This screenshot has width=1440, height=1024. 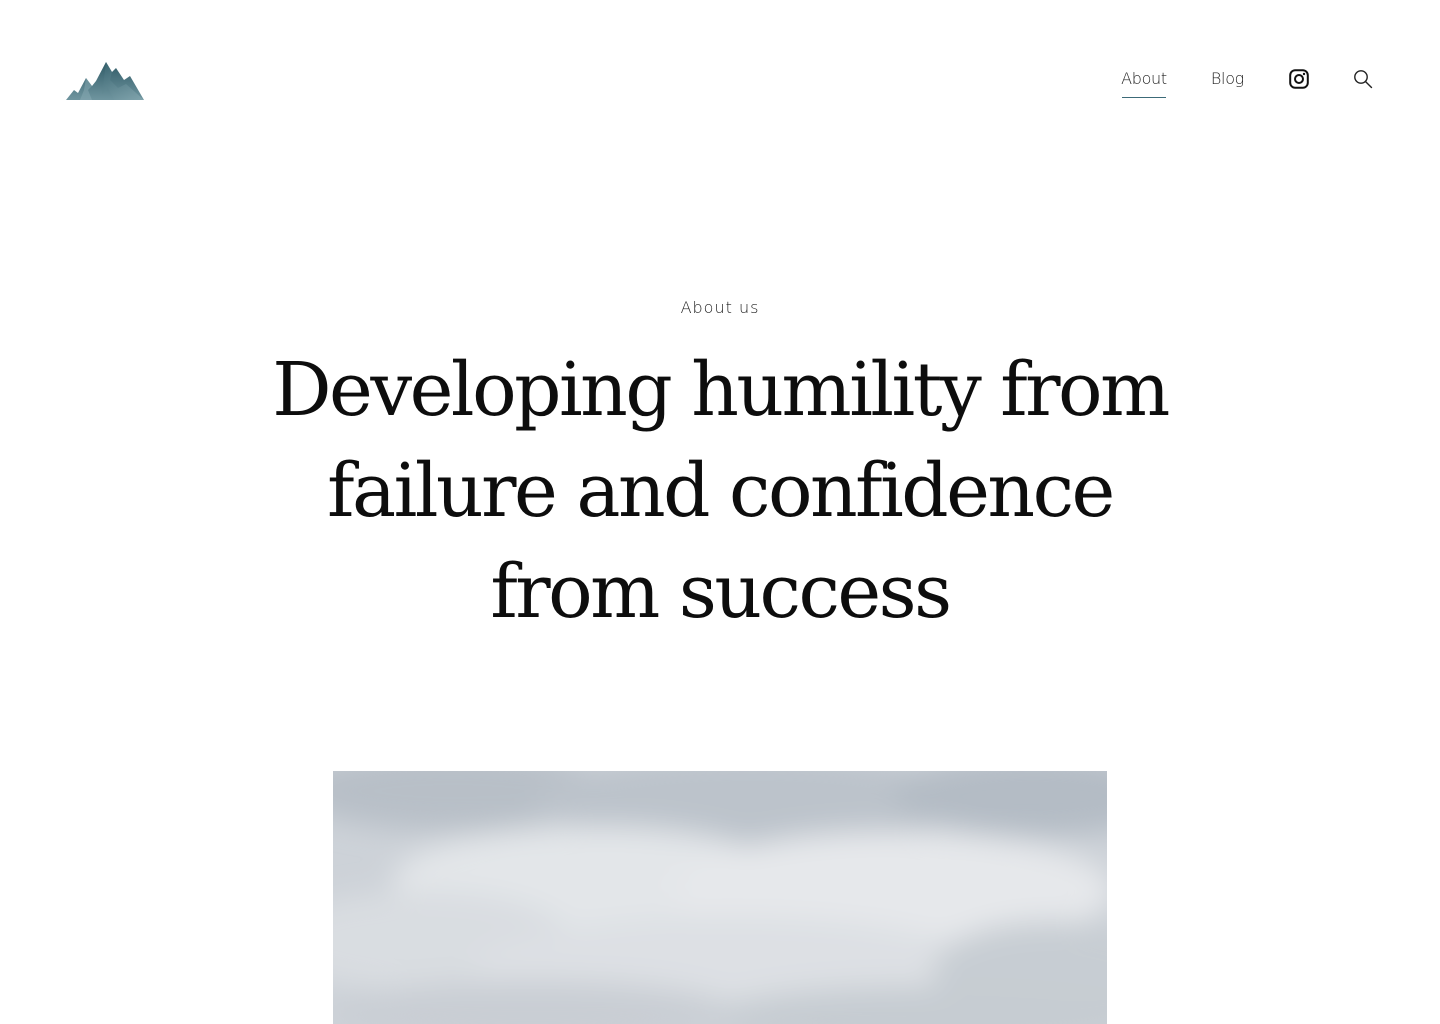 I want to click on cloudy-sky-image, so click(x=720, y=897).